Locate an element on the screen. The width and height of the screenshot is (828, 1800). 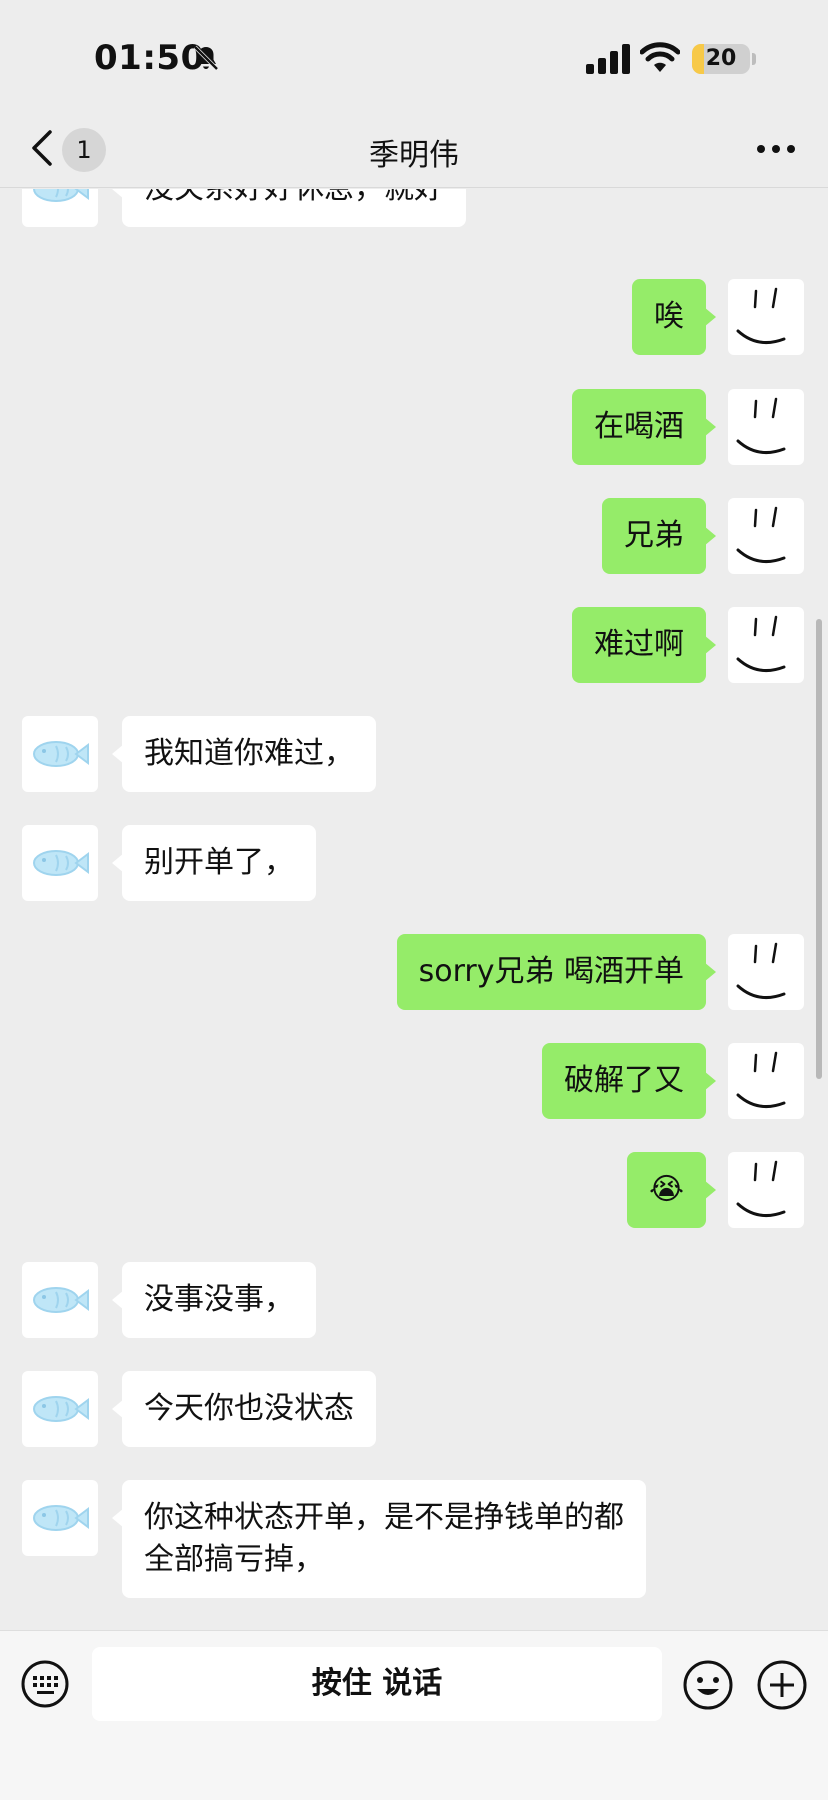
signal-icon is located at coordinates (608, 59).